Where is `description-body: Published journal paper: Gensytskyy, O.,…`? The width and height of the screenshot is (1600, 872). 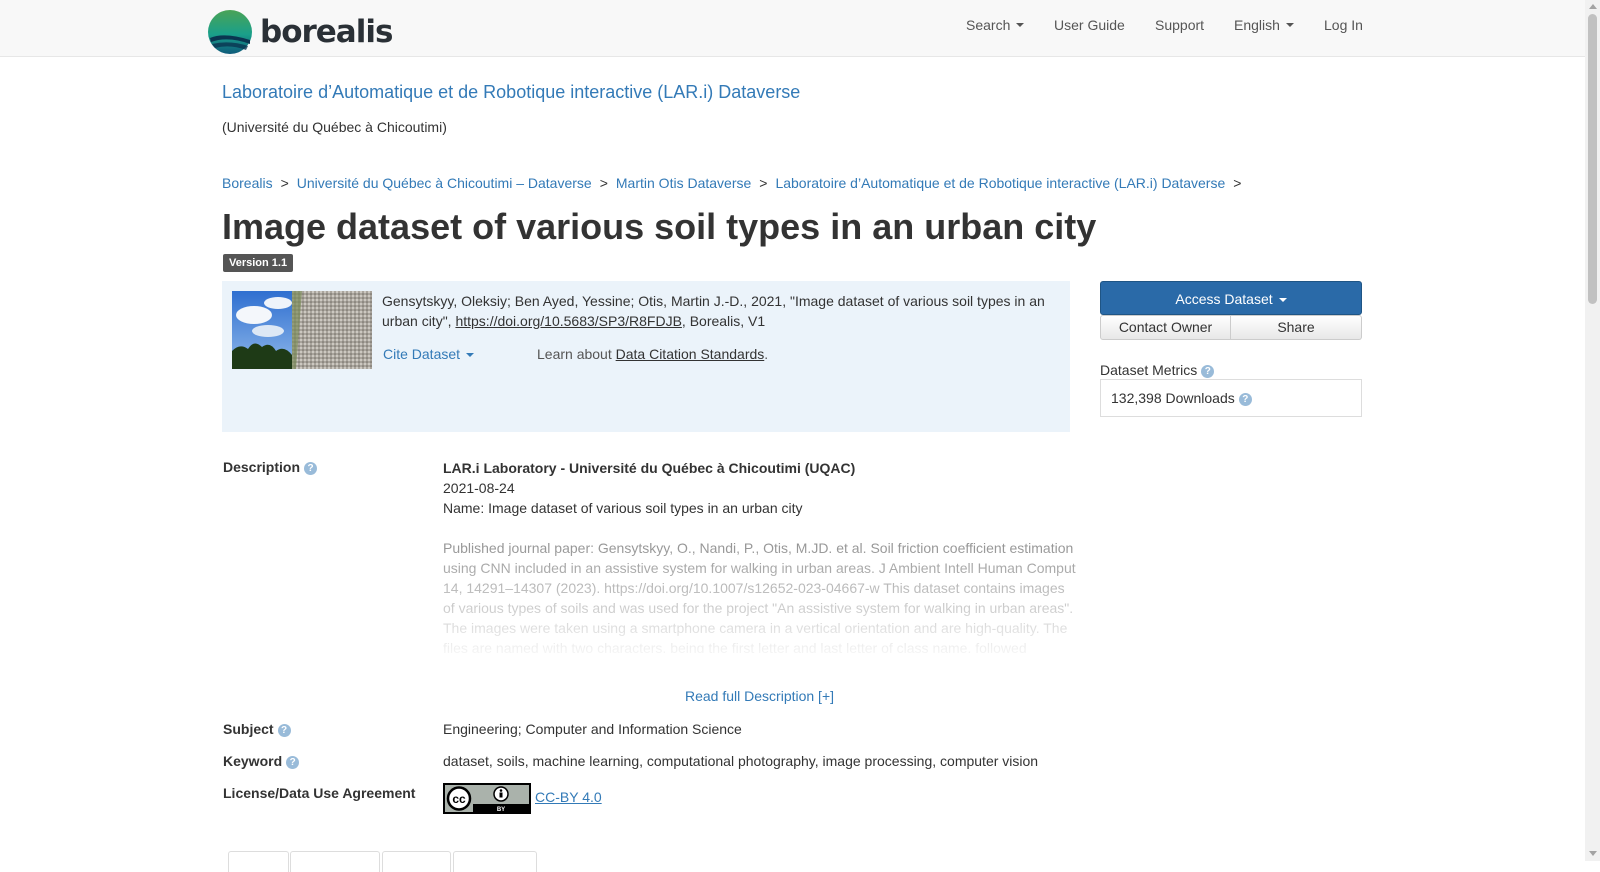 description-body: Published journal paper: Gensytskyy, O.,… is located at coordinates (760, 595).